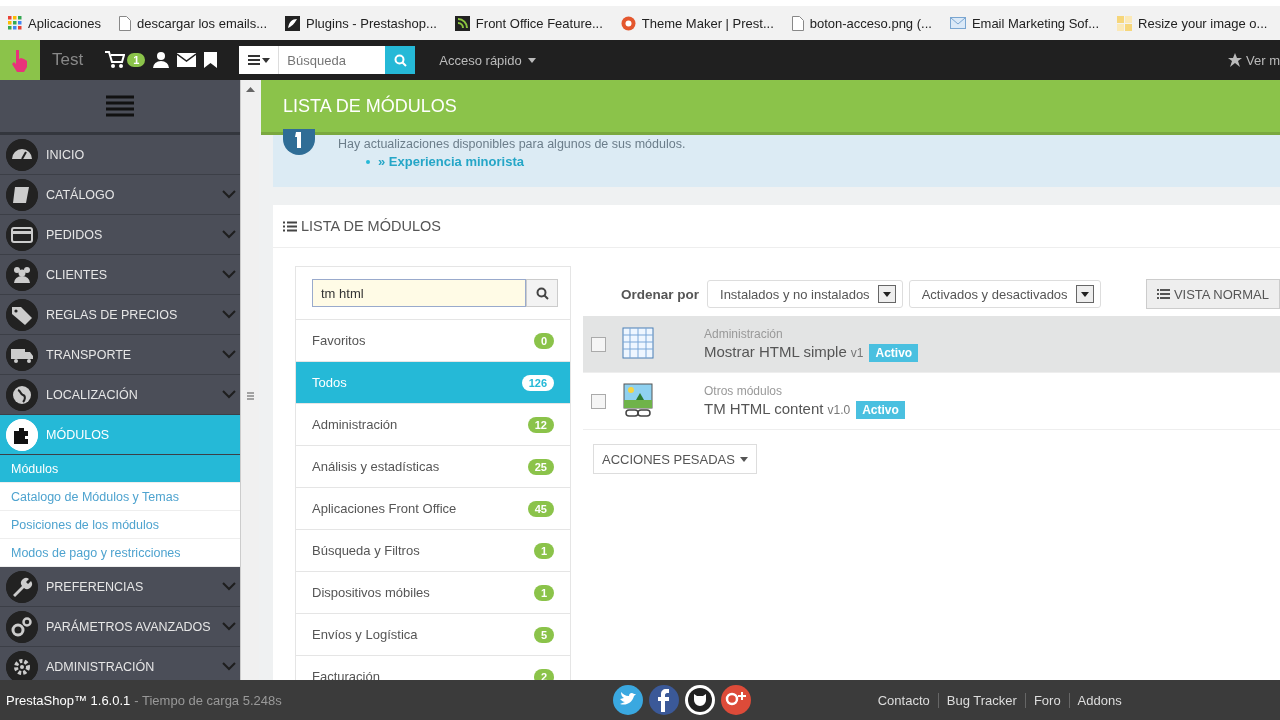  What do you see at coordinates (15, 23) in the screenshot?
I see `apps-grid-icon` at bounding box center [15, 23].